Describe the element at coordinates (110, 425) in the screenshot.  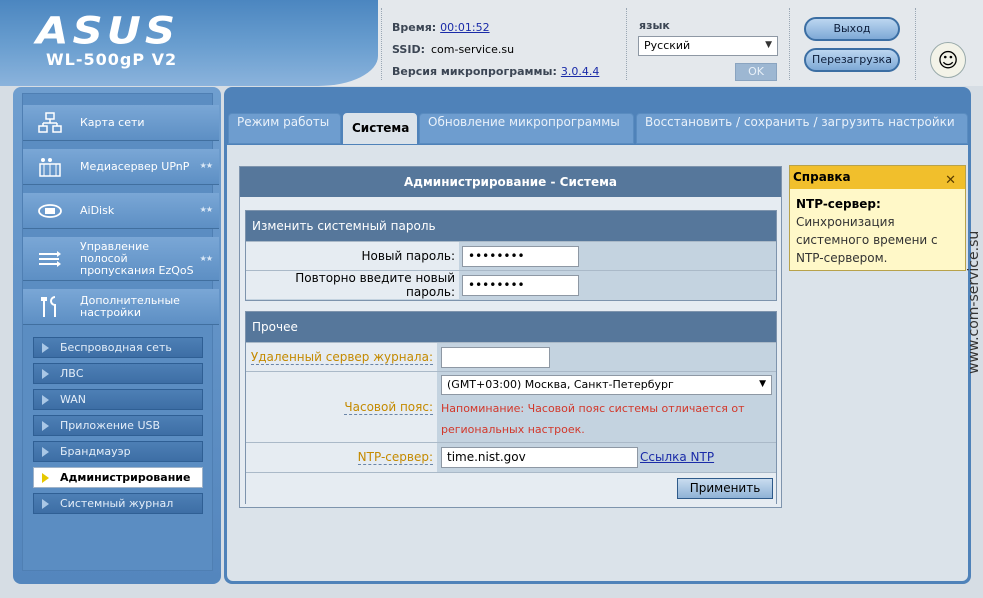
I see `sub-item-label: Приложение USB` at that location.